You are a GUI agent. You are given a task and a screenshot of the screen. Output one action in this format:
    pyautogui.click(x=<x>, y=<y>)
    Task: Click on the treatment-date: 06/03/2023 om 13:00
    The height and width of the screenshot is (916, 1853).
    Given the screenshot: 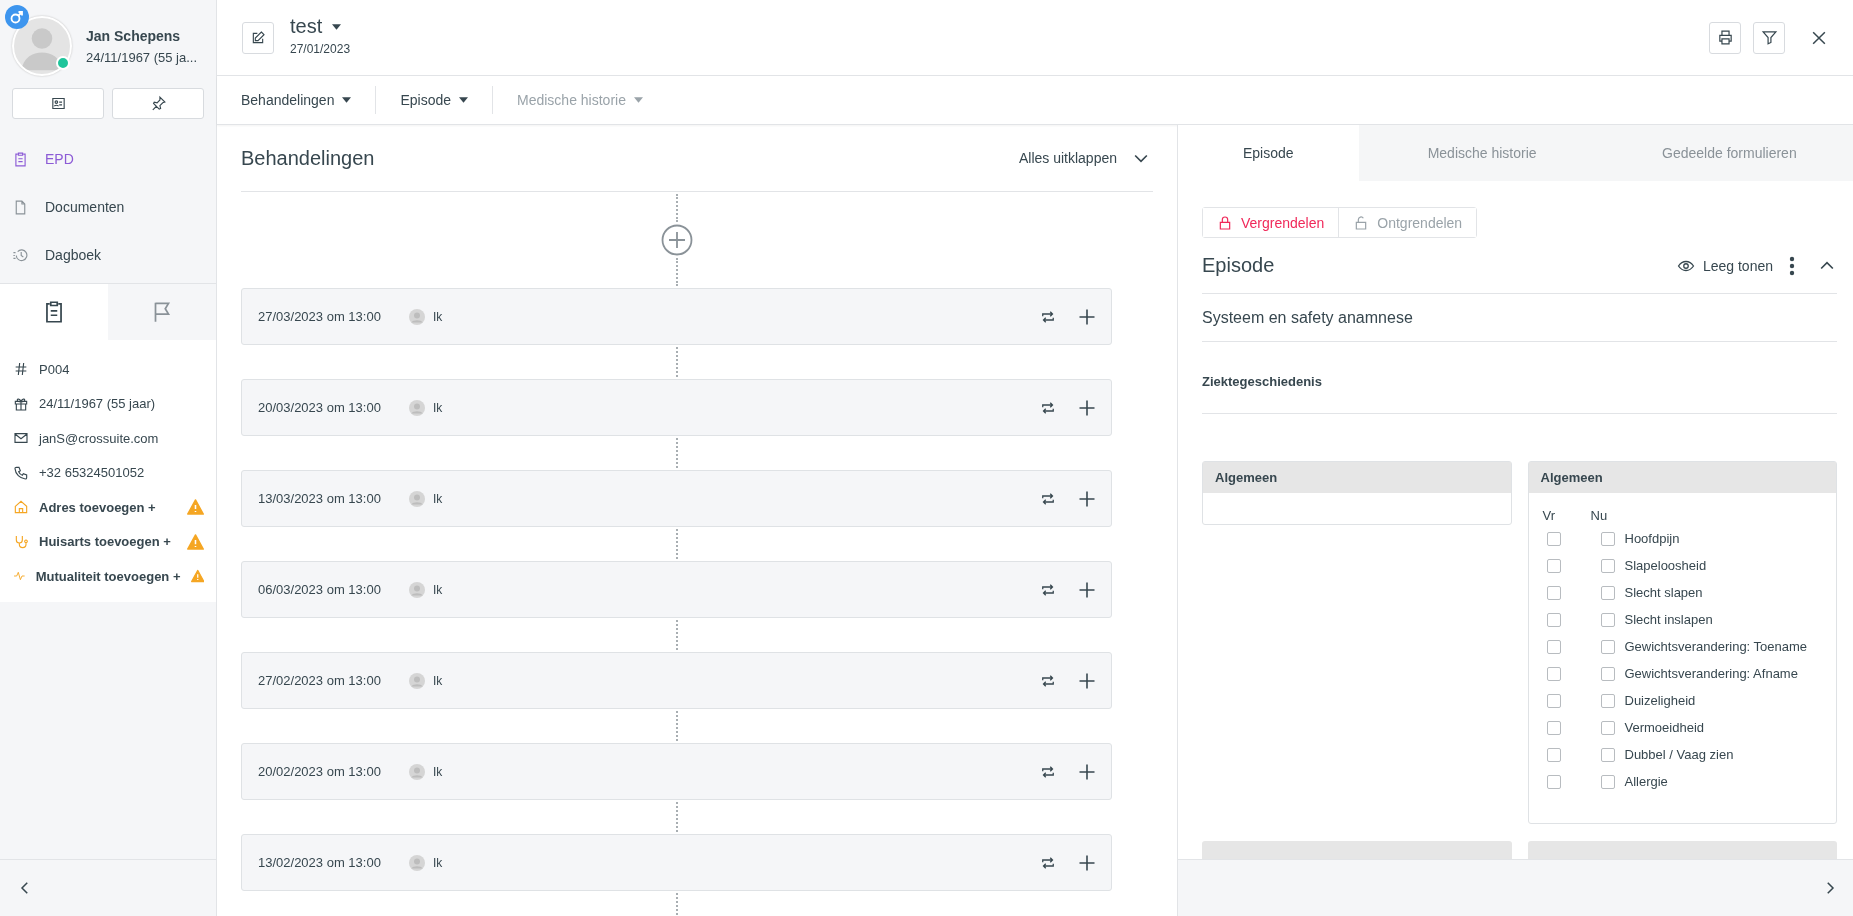 What is the action you would take?
    pyautogui.click(x=319, y=589)
    